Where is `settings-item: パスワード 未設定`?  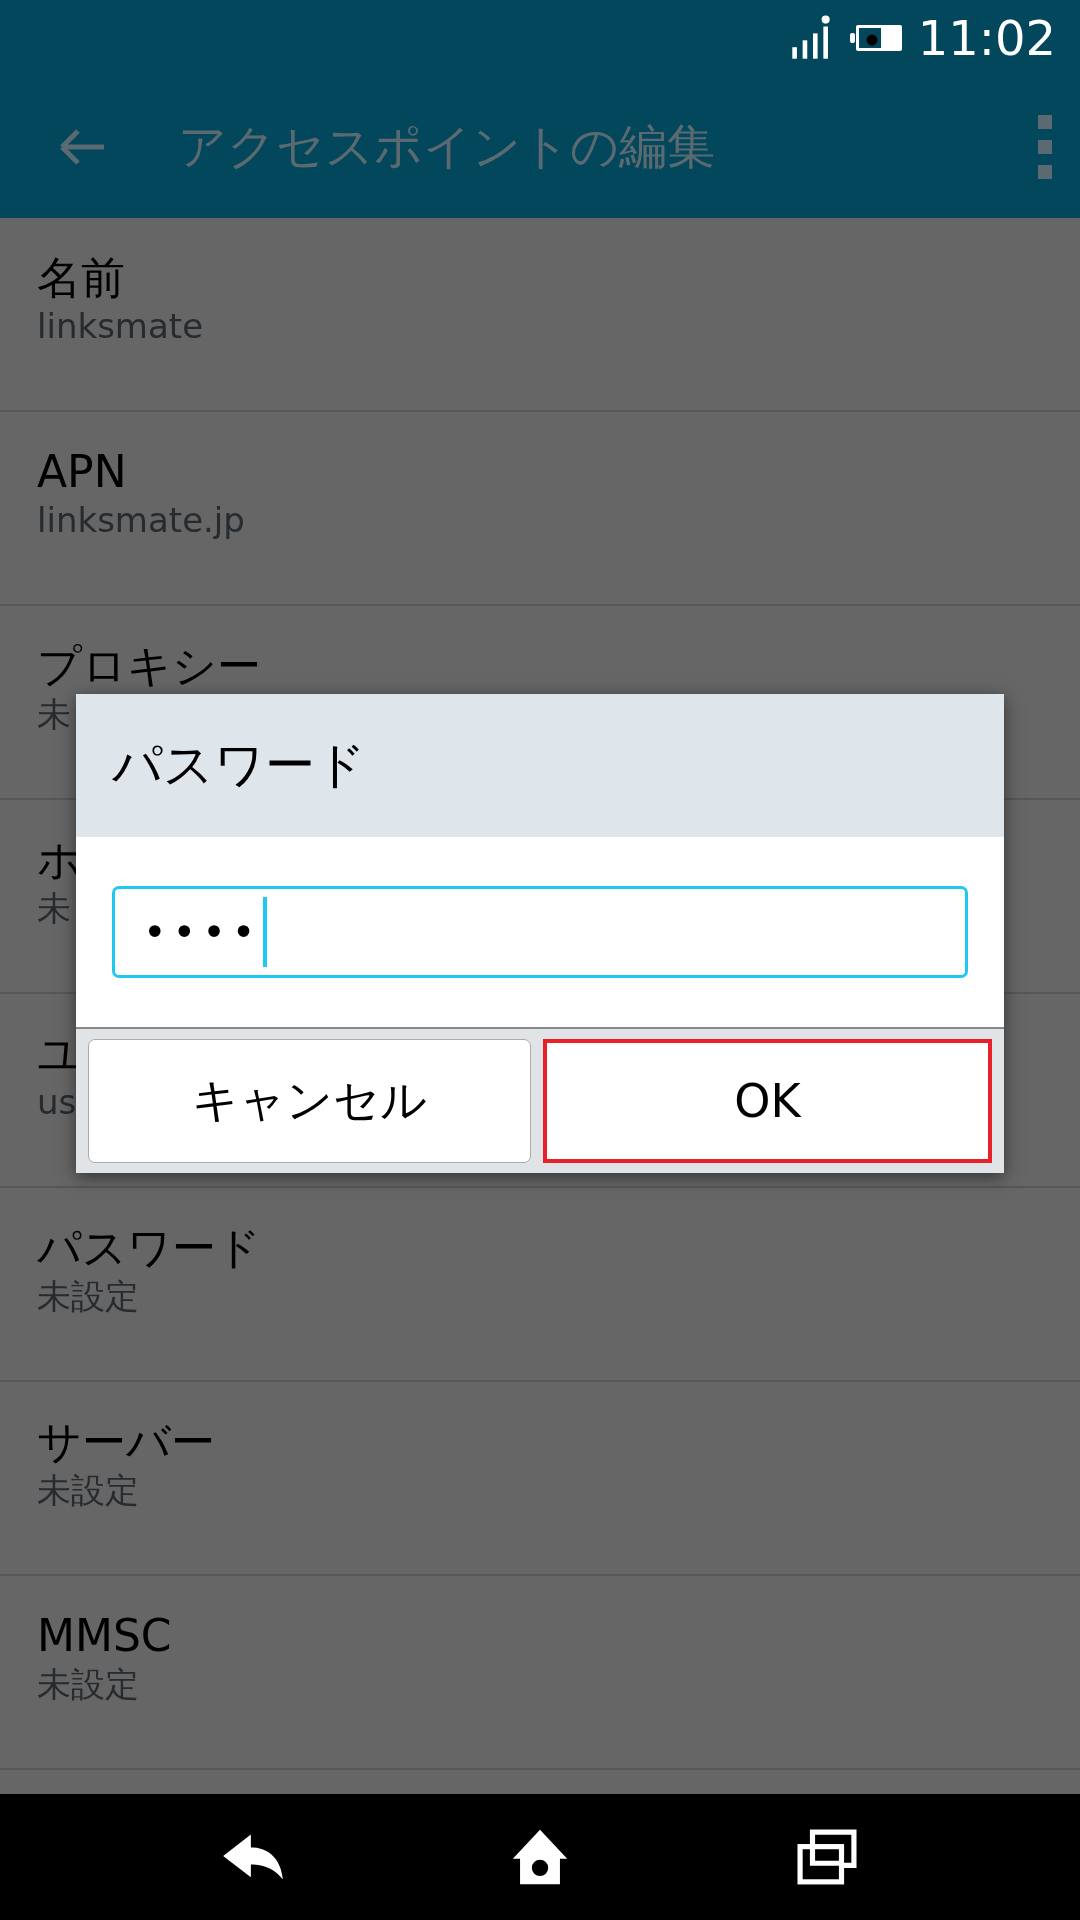
settings-item: パスワード 未設定 is located at coordinates (540, 1285).